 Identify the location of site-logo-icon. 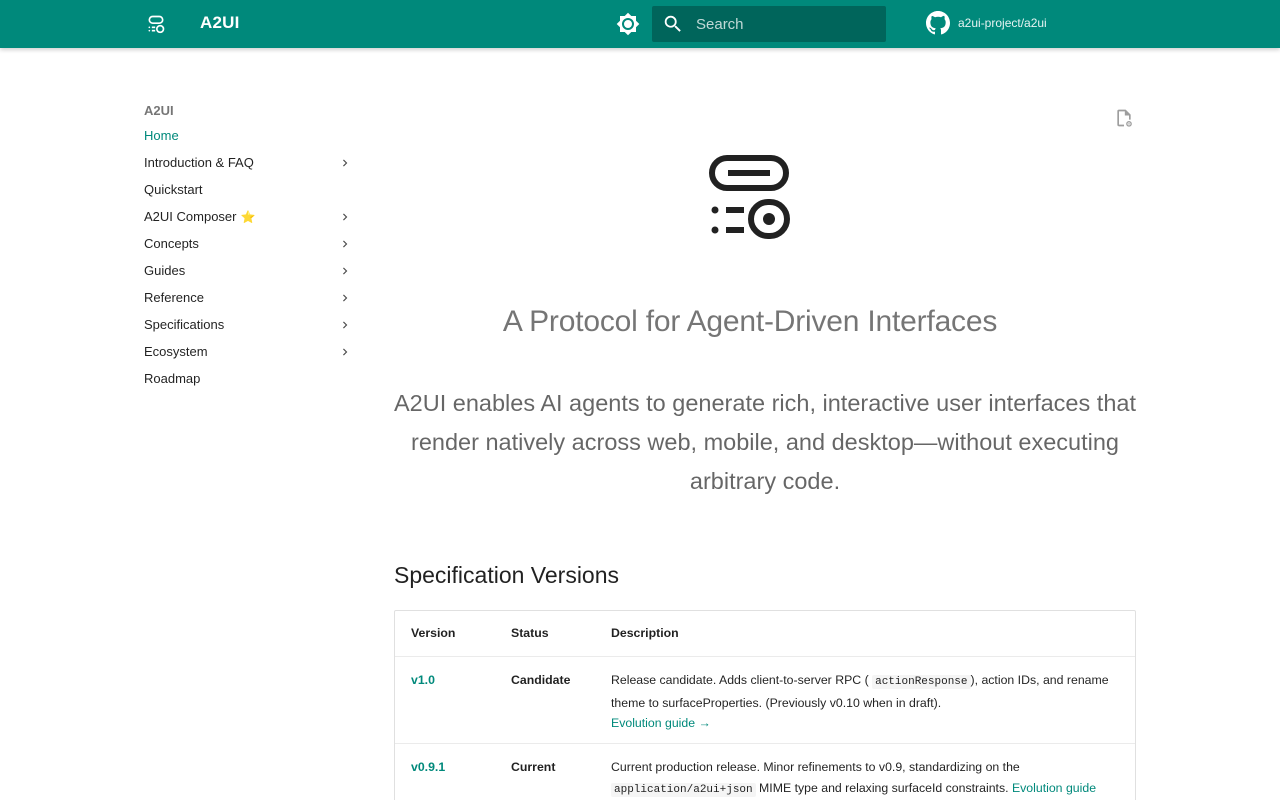
(156, 24).